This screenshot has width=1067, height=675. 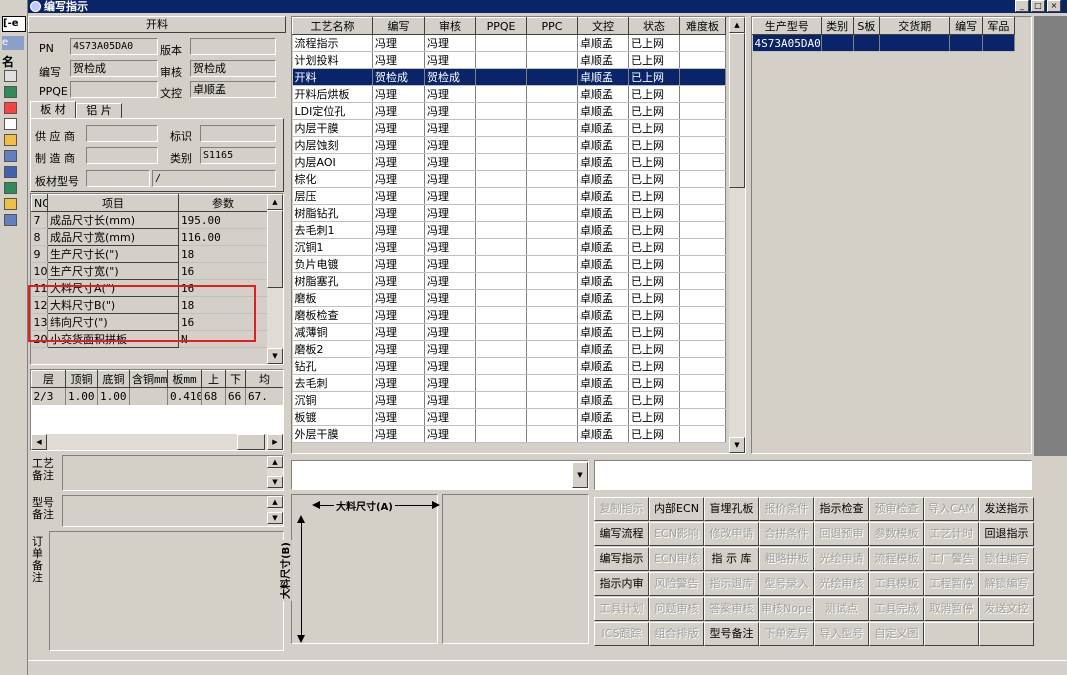 I want to click on category-field: S1165, so click(x=238, y=155).